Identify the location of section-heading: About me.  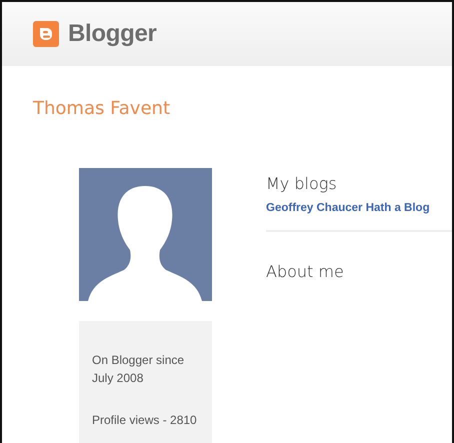
(305, 272).